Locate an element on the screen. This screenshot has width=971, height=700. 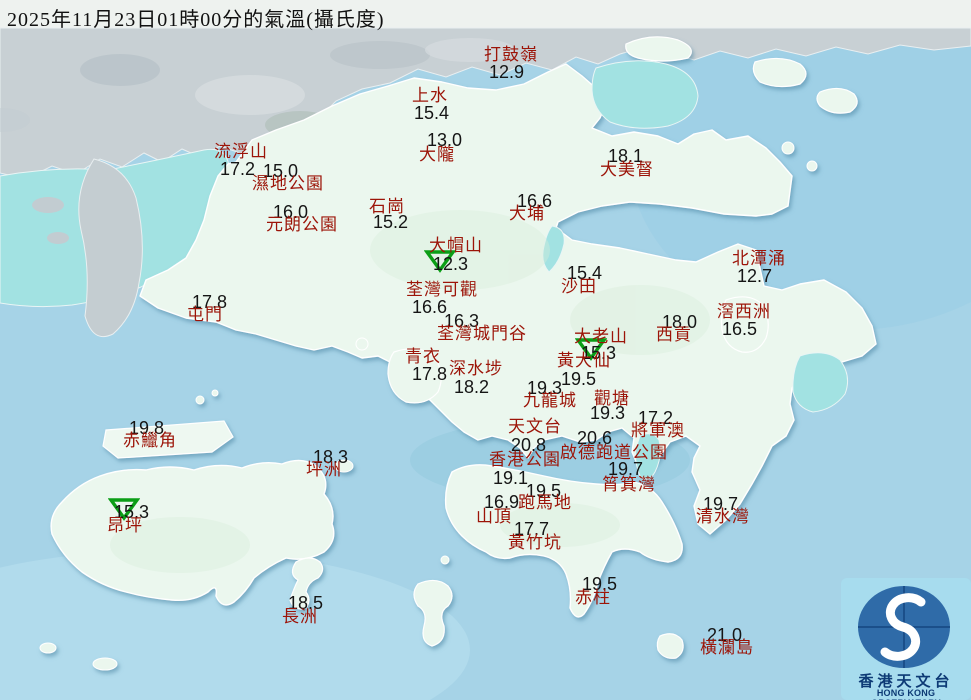
logo-name-english: HONG KONG OBSERVATORY is located at coordinates (906, 694).